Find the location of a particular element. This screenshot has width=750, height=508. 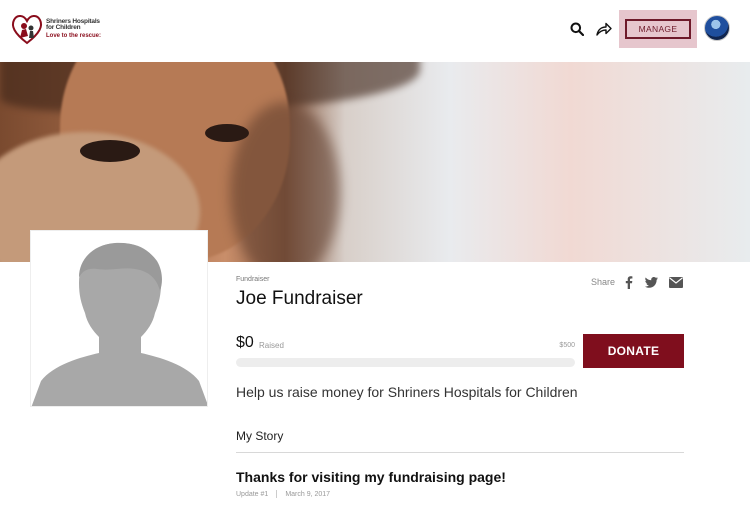

share-button is located at coordinates (604, 29).